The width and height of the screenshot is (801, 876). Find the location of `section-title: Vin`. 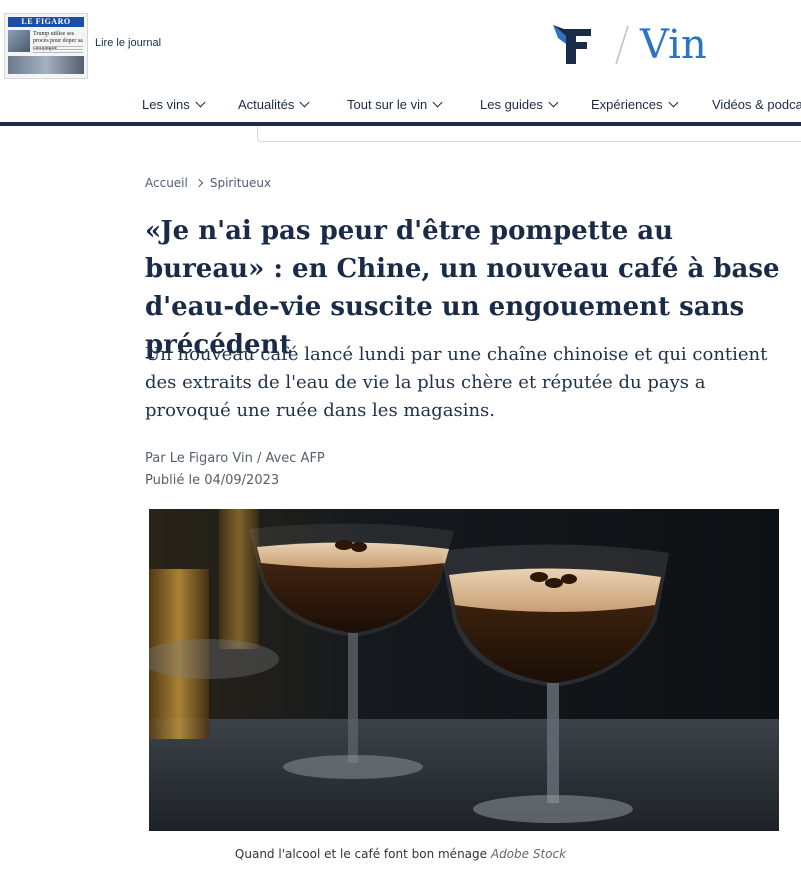

section-title: Vin is located at coordinates (673, 45).